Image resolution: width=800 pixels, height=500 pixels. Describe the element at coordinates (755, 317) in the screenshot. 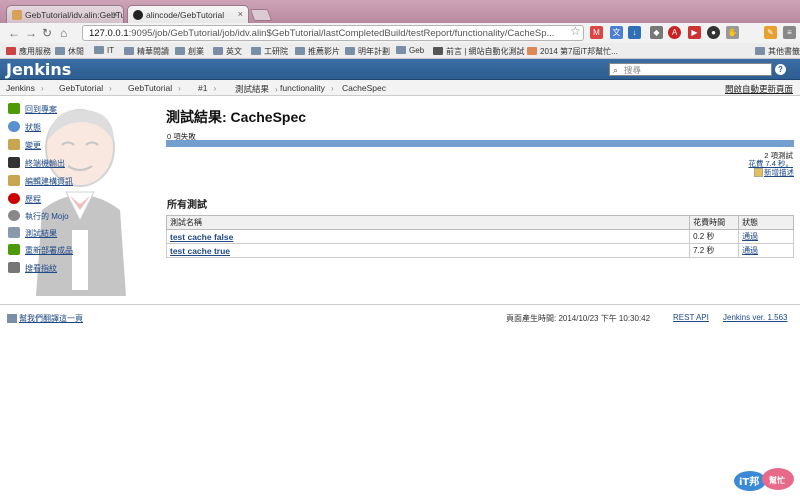

I see `jenkins-version-link: Jenkins ver. 1.563` at that location.